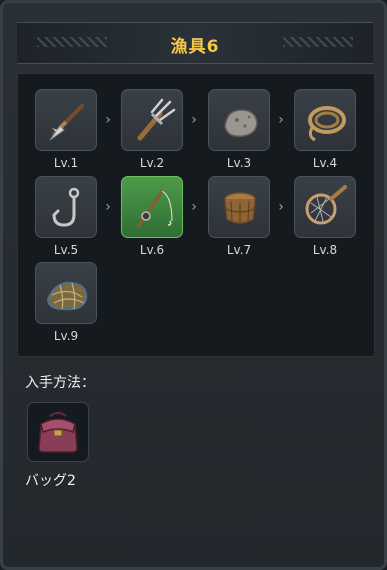 This screenshot has height=570, width=387. Describe the element at coordinates (66, 250) in the screenshot. I see `item-level-lv5: Lv.5` at that location.